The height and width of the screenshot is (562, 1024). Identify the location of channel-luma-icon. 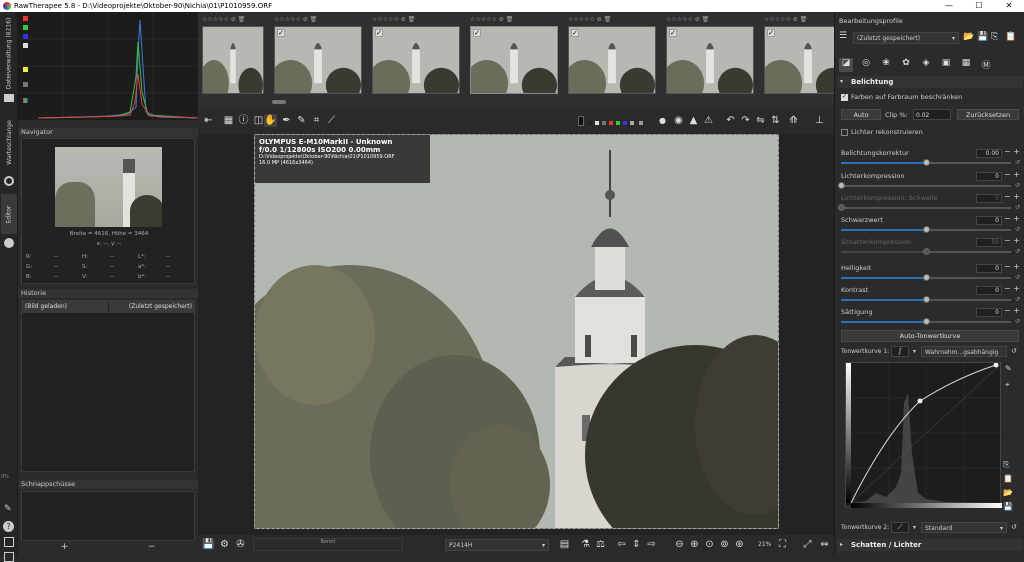
(632, 123).